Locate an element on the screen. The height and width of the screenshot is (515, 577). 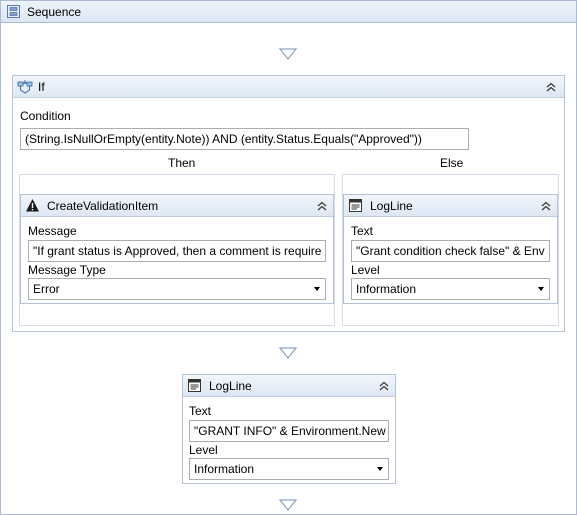
message-type-select: Error is located at coordinates (177, 289).